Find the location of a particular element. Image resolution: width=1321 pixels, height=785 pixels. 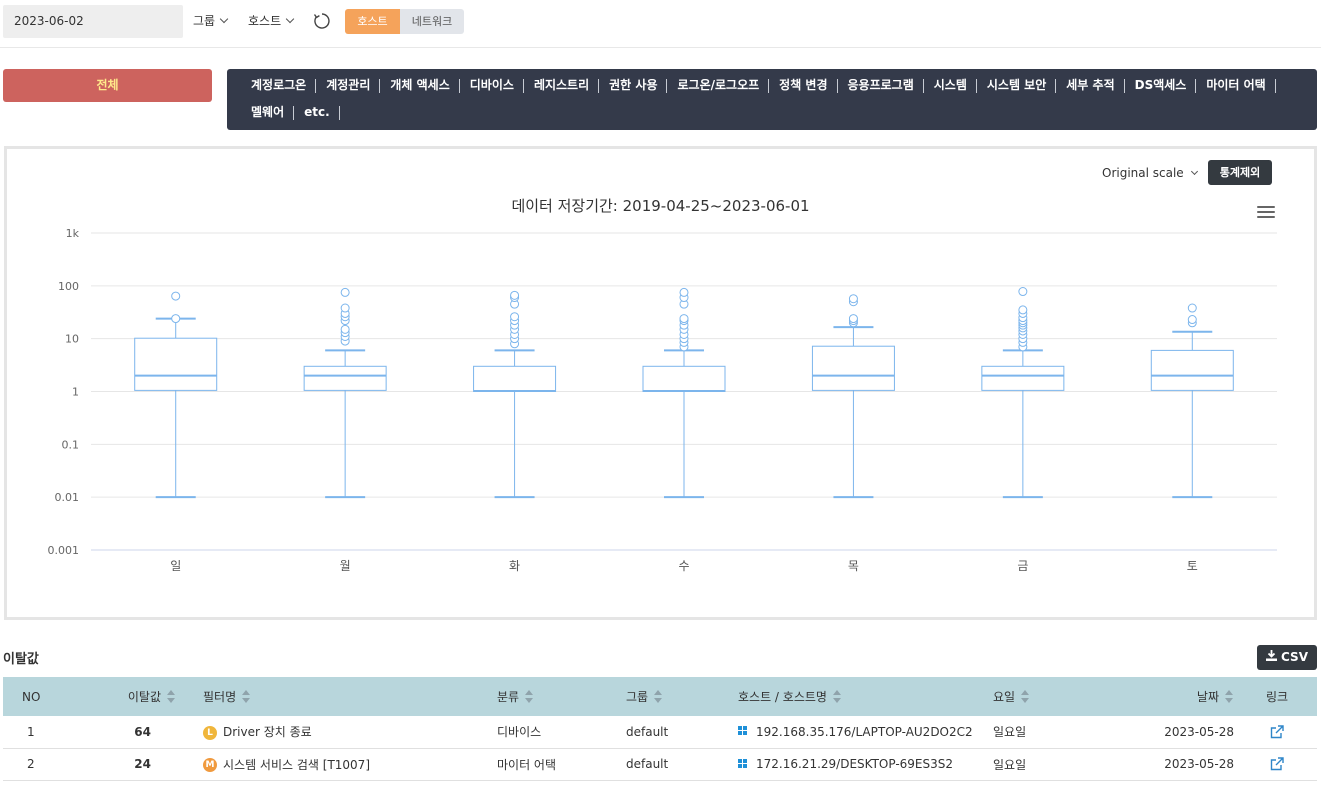

all-category-button: 전체 is located at coordinates (107, 85).